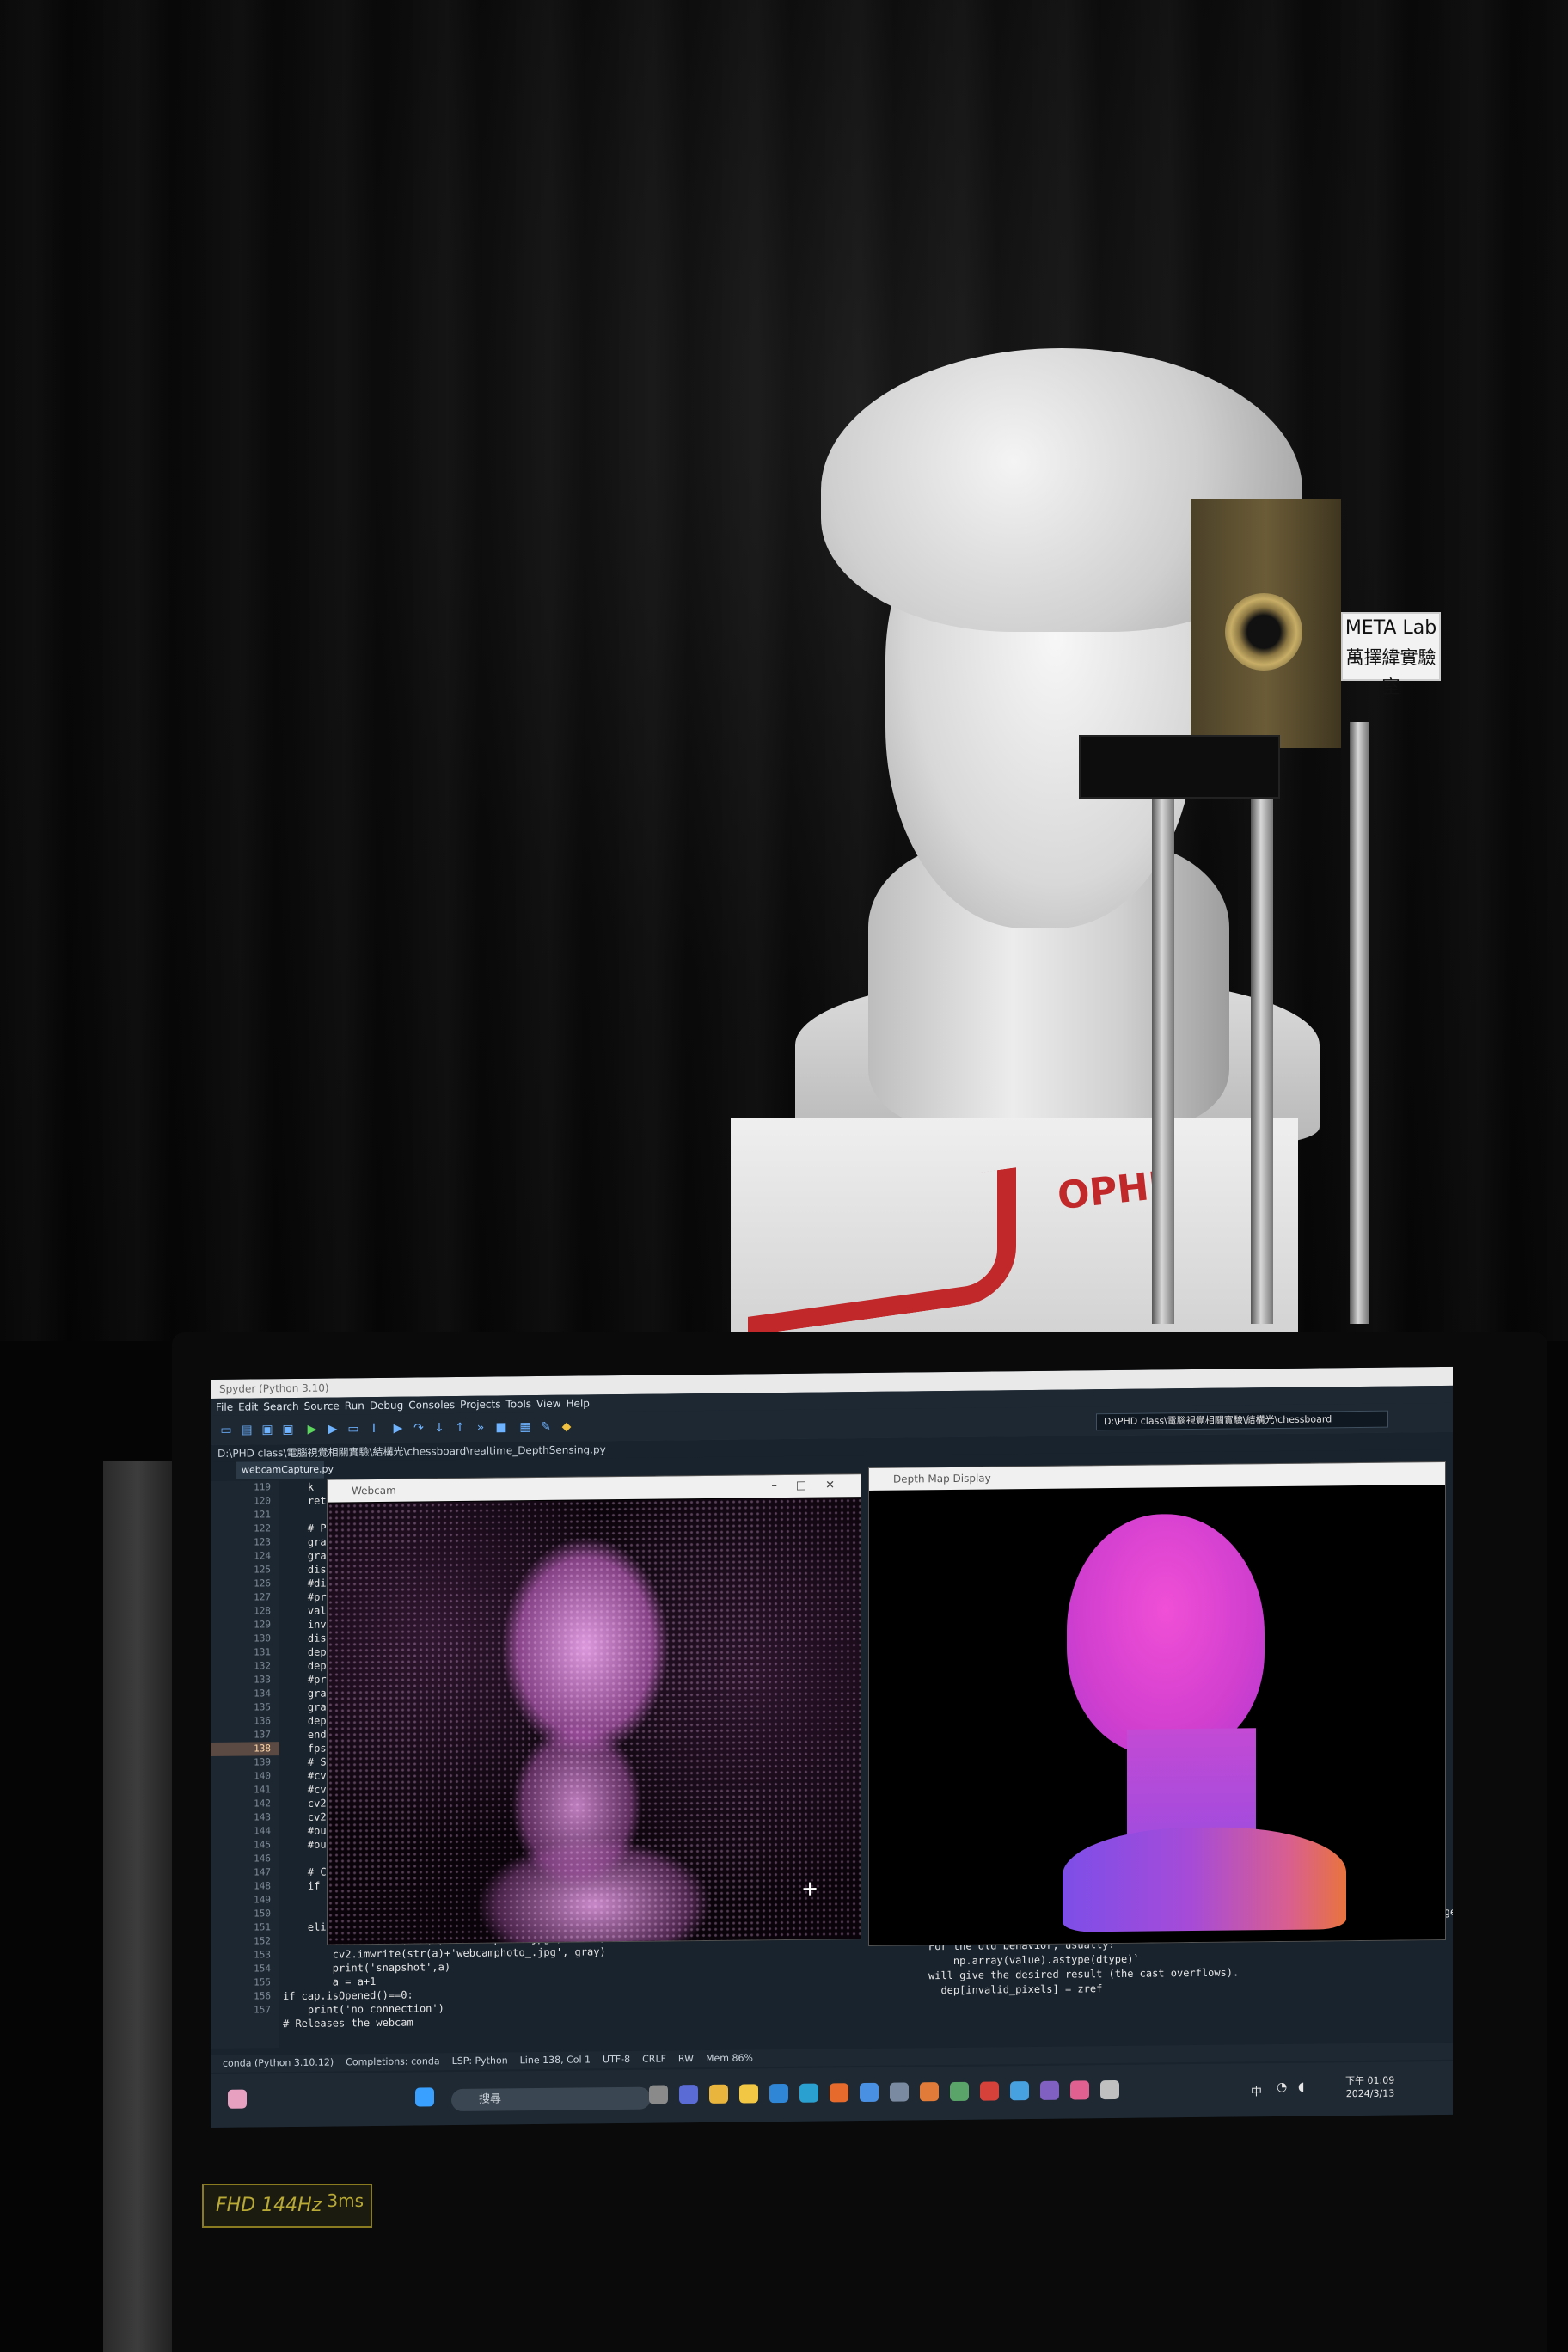 The image size is (1568, 2352). Describe the element at coordinates (439, 1428) in the screenshot. I see `step-into-icon: ↓` at that location.